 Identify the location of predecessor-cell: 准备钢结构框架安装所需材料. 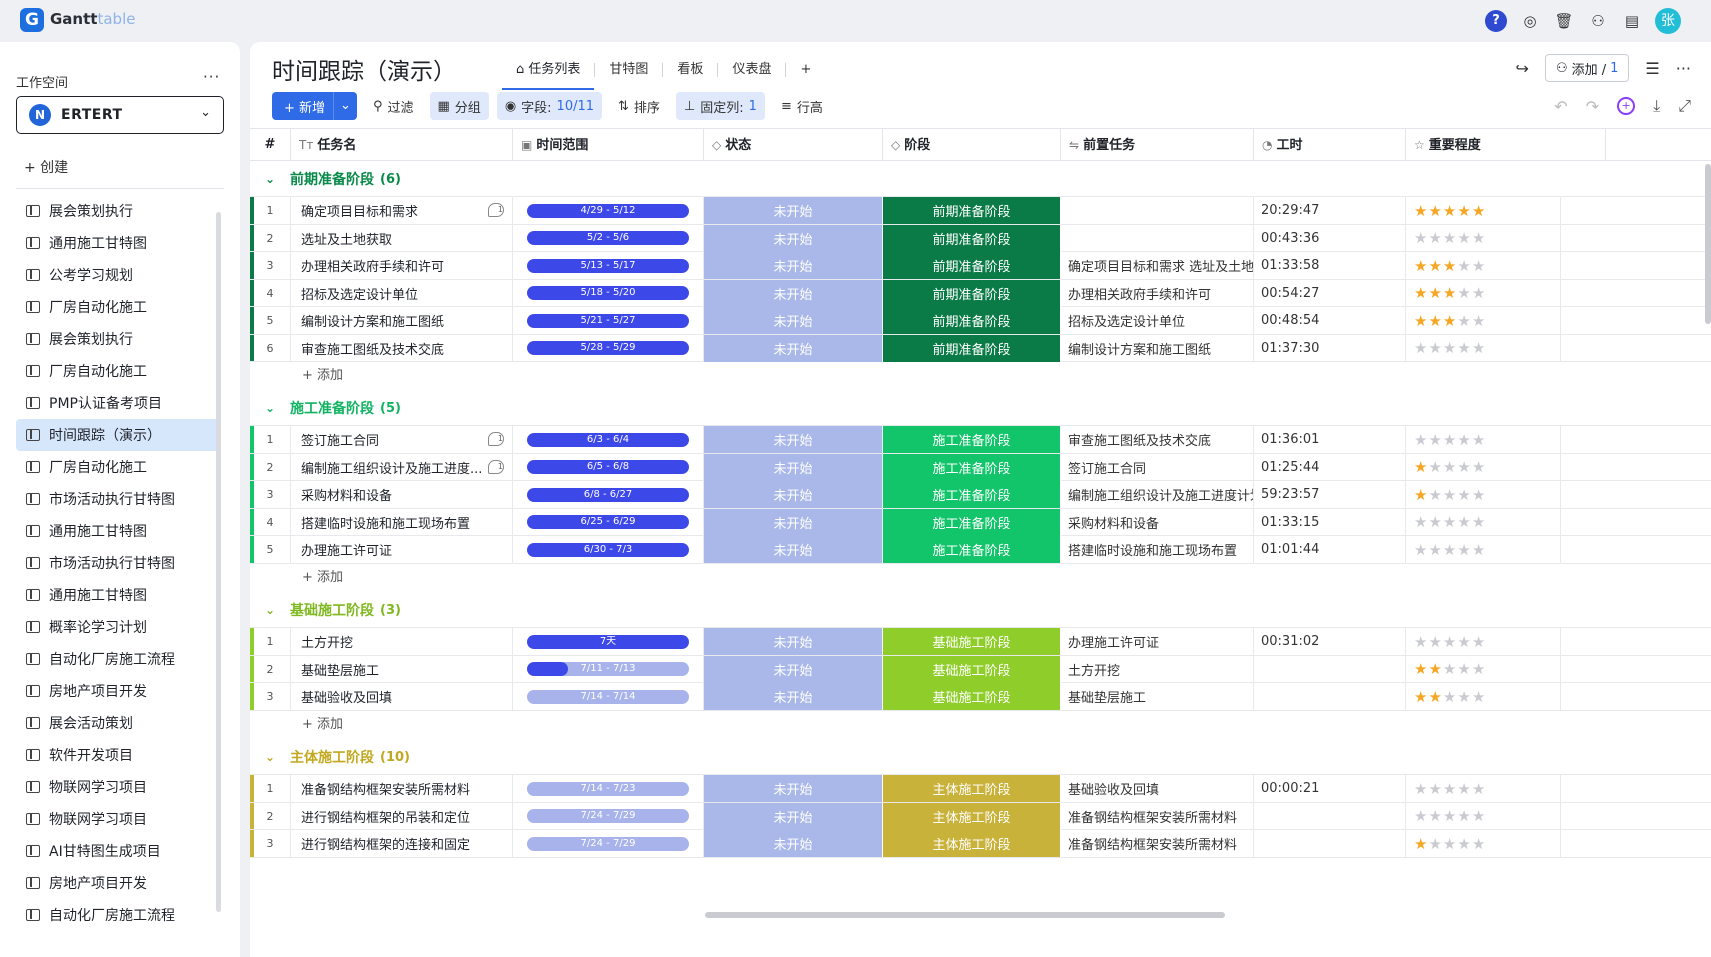
(1157, 816).